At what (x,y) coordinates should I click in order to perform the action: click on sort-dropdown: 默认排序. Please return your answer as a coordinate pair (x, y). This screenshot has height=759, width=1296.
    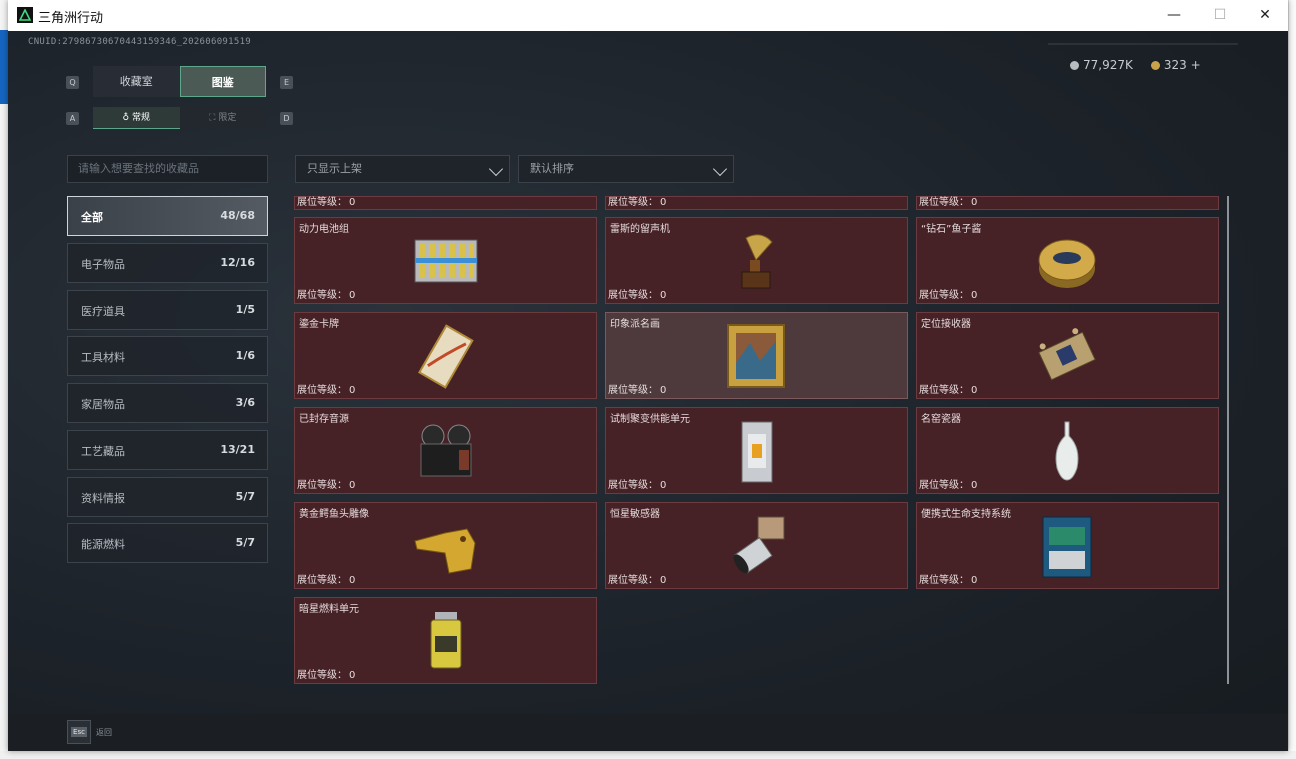
    Looking at the image, I should click on (626, 169).